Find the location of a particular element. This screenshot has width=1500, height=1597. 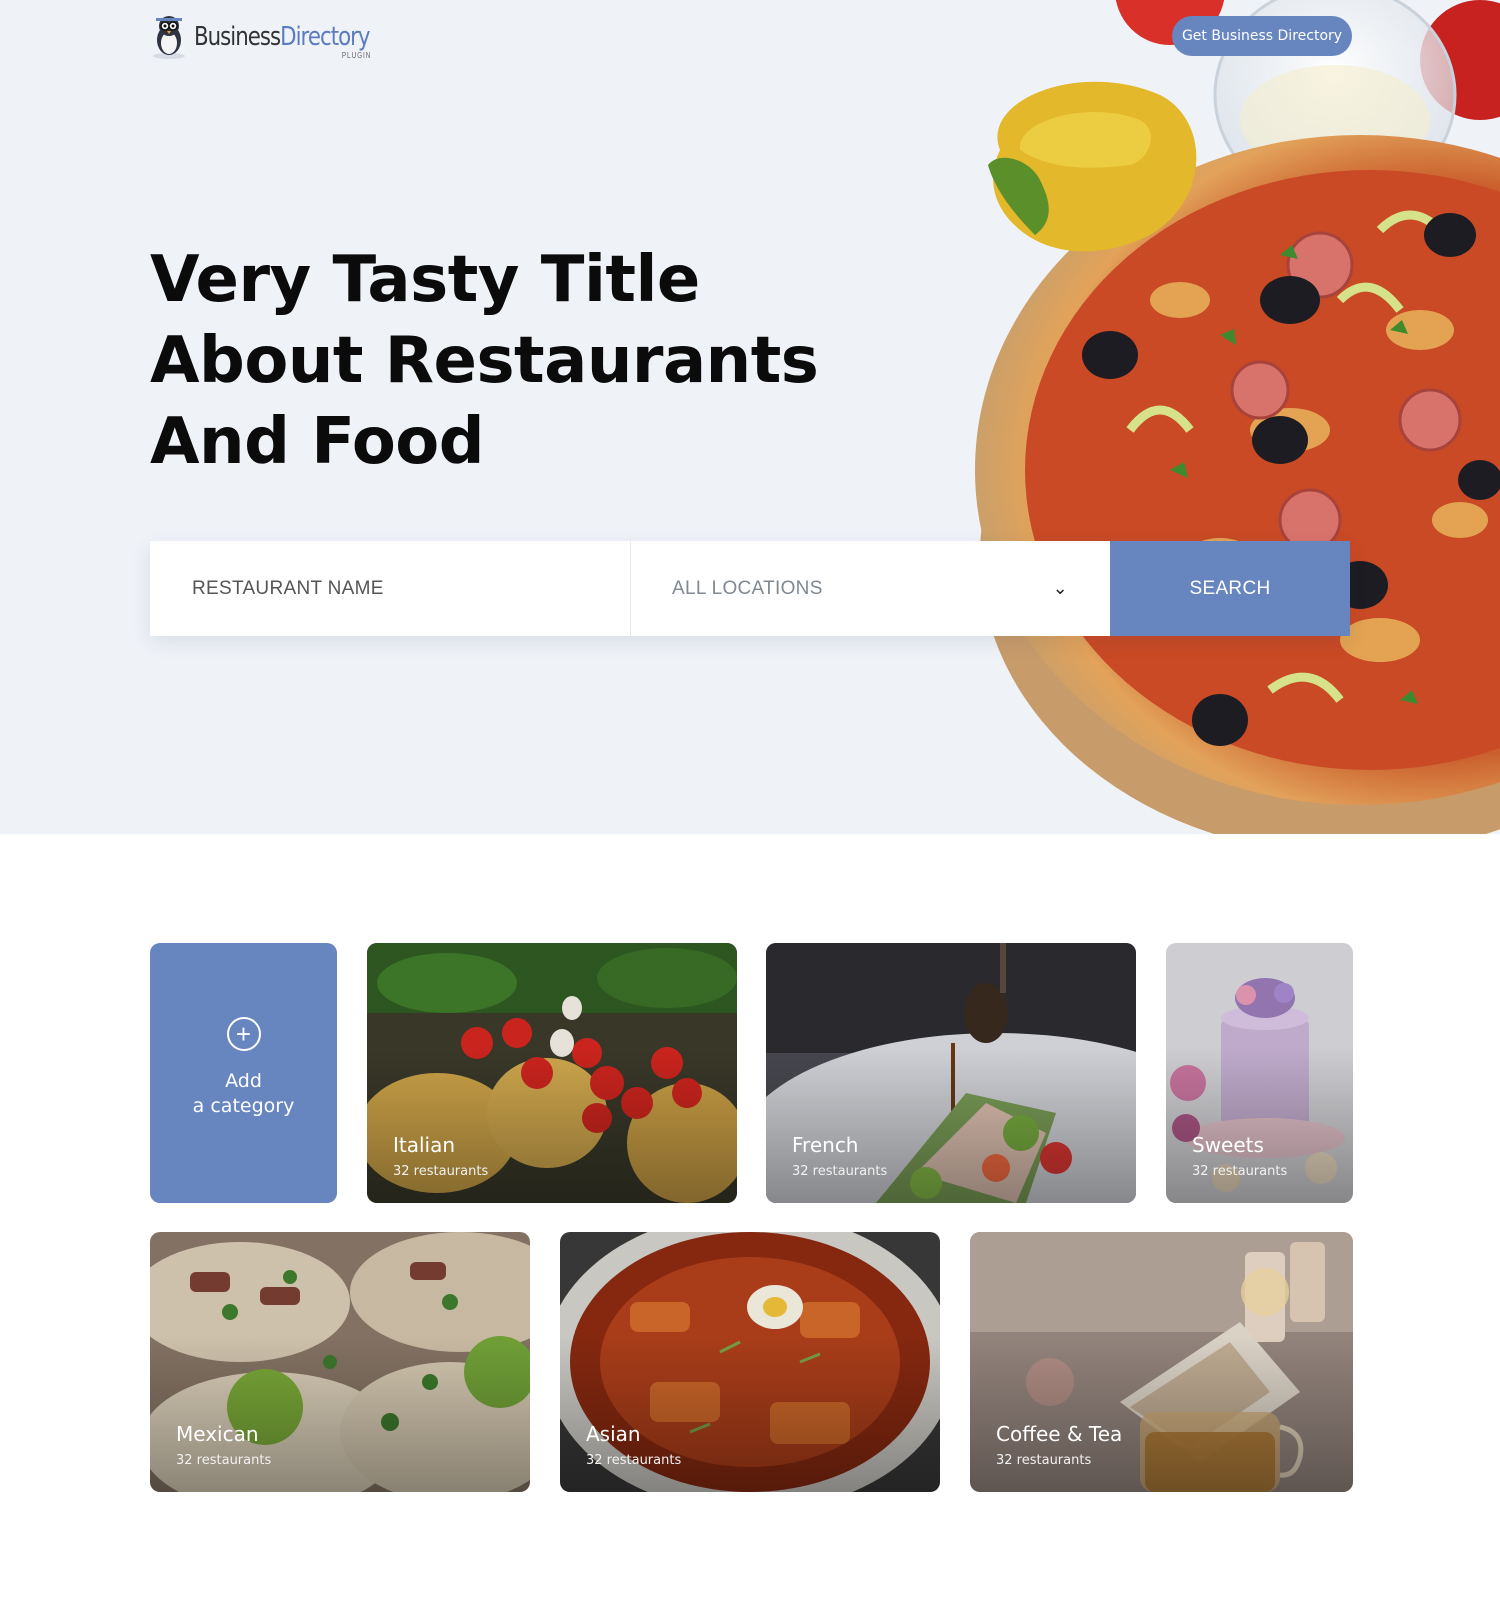

restaurant-name-input: RESTAURANT NAME is located at coordinates (390, 588).